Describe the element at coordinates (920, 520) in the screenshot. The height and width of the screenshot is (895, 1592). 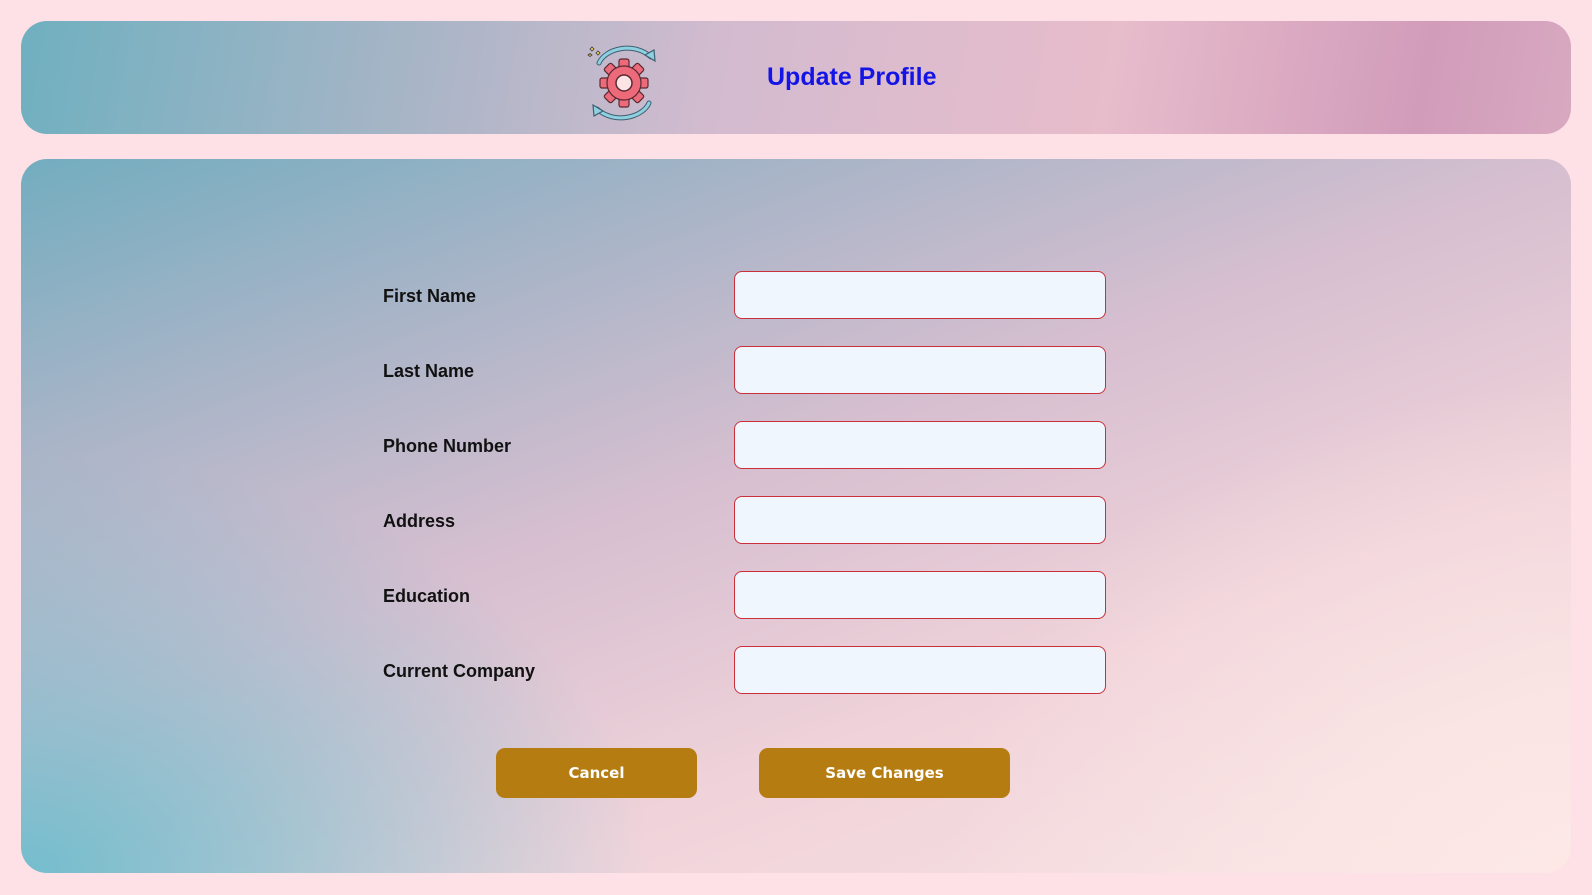
I see `address-input` at that location.